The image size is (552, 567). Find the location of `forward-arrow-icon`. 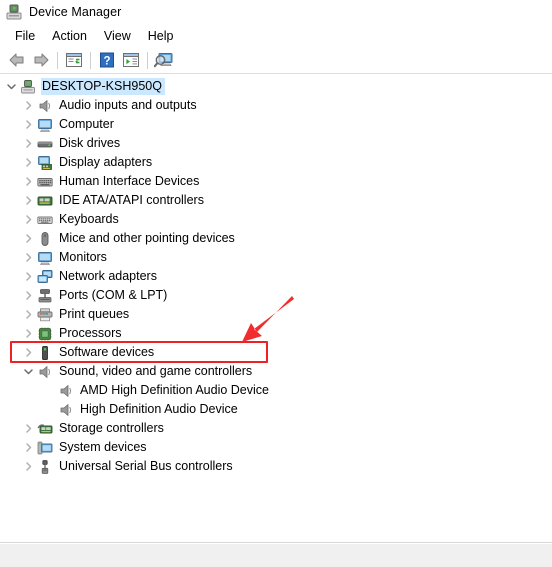

forward-arrow-icon is located at coordinates (41, 60).